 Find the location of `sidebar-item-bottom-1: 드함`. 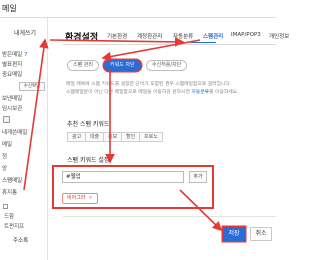

sidebar-item-bottom-1: 드함 is located at coordinates (9, 216).